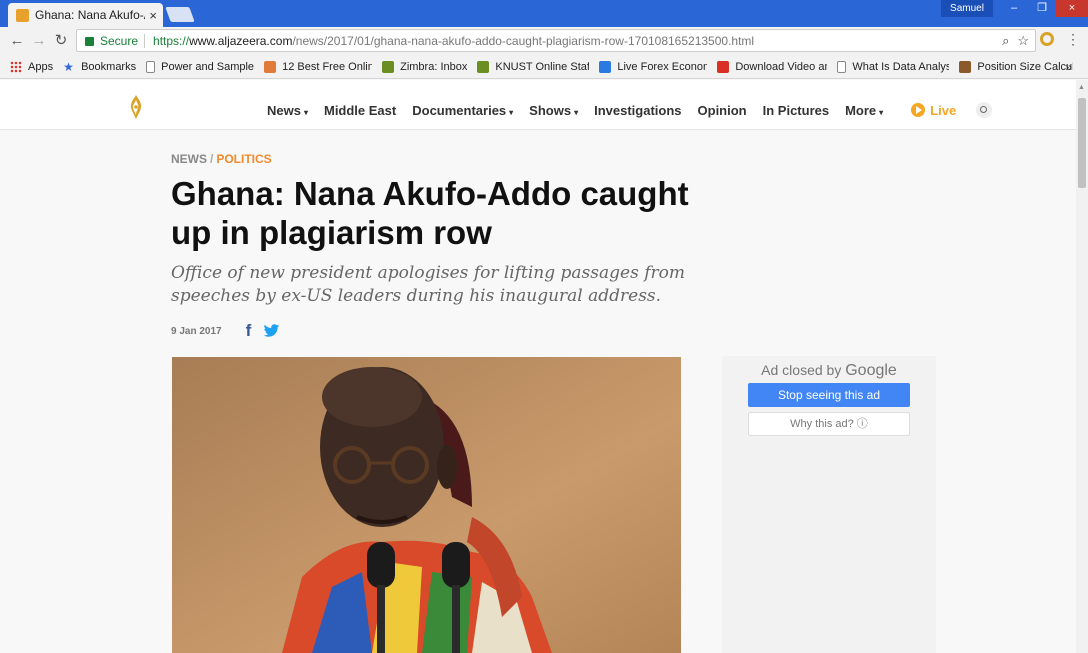  Describe the element at coordinates (68, 66) in the screenshot. I see `star-icon: ★` at that location.